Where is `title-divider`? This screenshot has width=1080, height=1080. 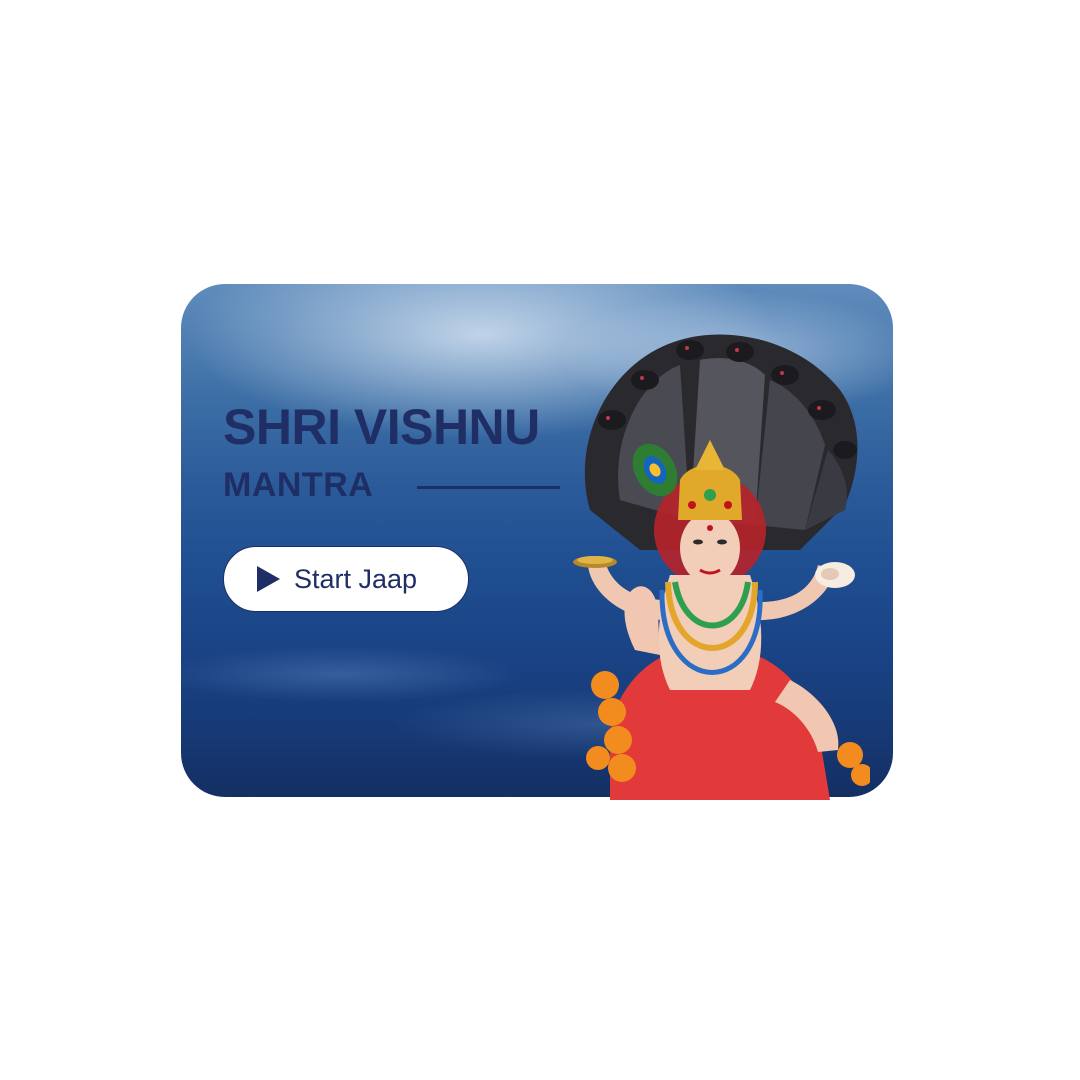
title-divider is located at coordinates (488, 487).